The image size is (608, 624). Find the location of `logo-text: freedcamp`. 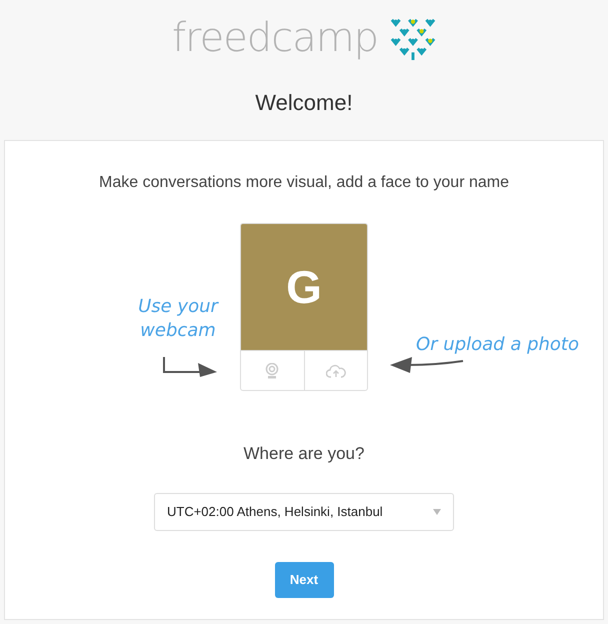

logo-text: freedcamp is located at coordinates (275, 38).